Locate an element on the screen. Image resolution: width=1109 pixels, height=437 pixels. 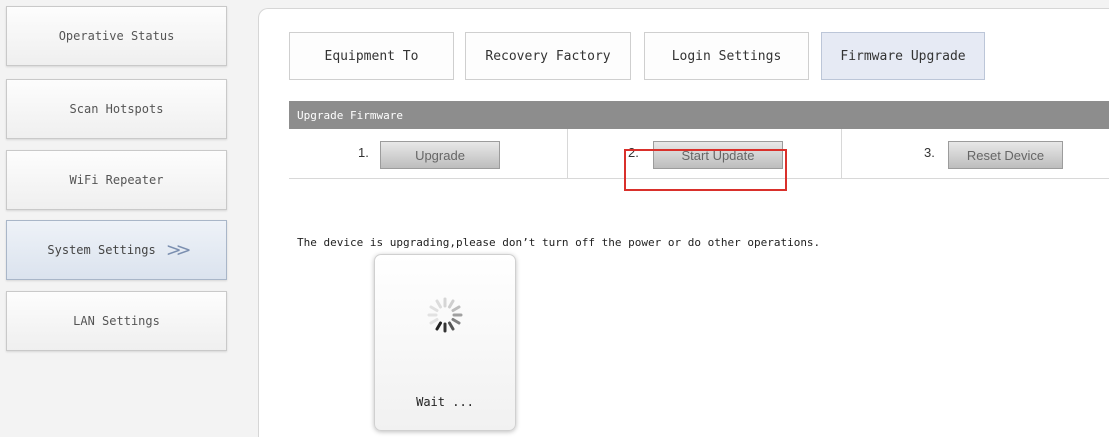
section-title: Upgrade Firmware is located at coordinates (350, 115).